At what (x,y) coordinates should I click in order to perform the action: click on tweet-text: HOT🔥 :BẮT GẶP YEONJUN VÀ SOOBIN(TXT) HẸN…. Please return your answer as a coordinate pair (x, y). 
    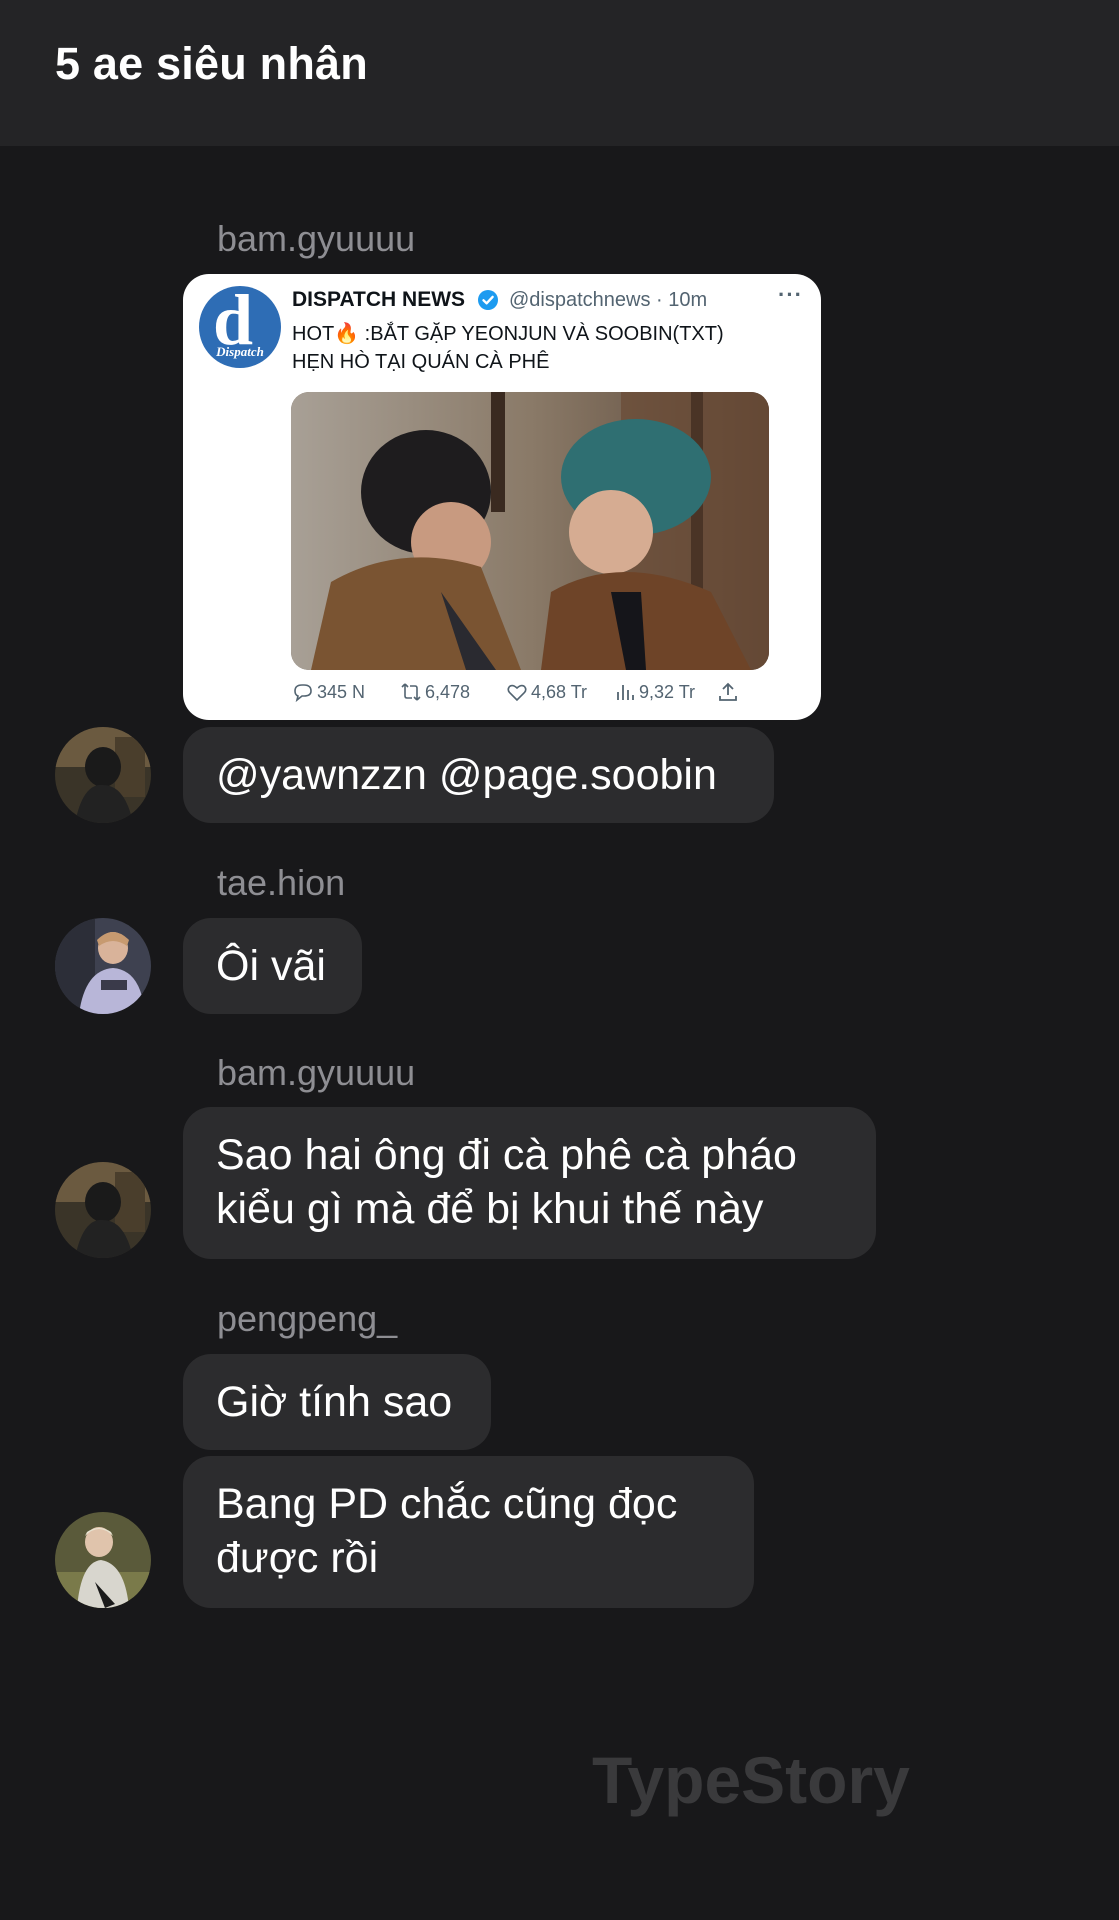
    Looking at the image, I should click on (508, 348).